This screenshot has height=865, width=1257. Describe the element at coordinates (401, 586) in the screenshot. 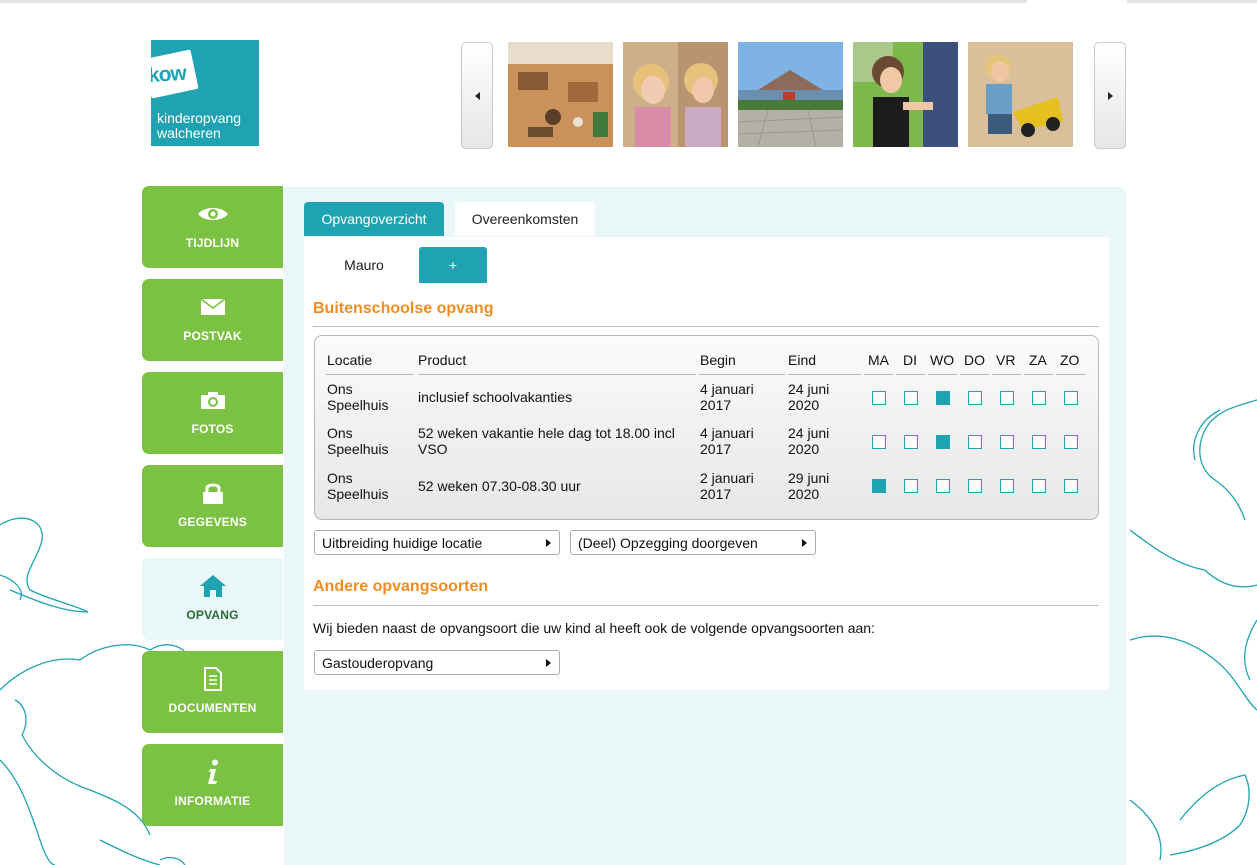

I see `section-title-other: Andere opvangsoorten` at that location.